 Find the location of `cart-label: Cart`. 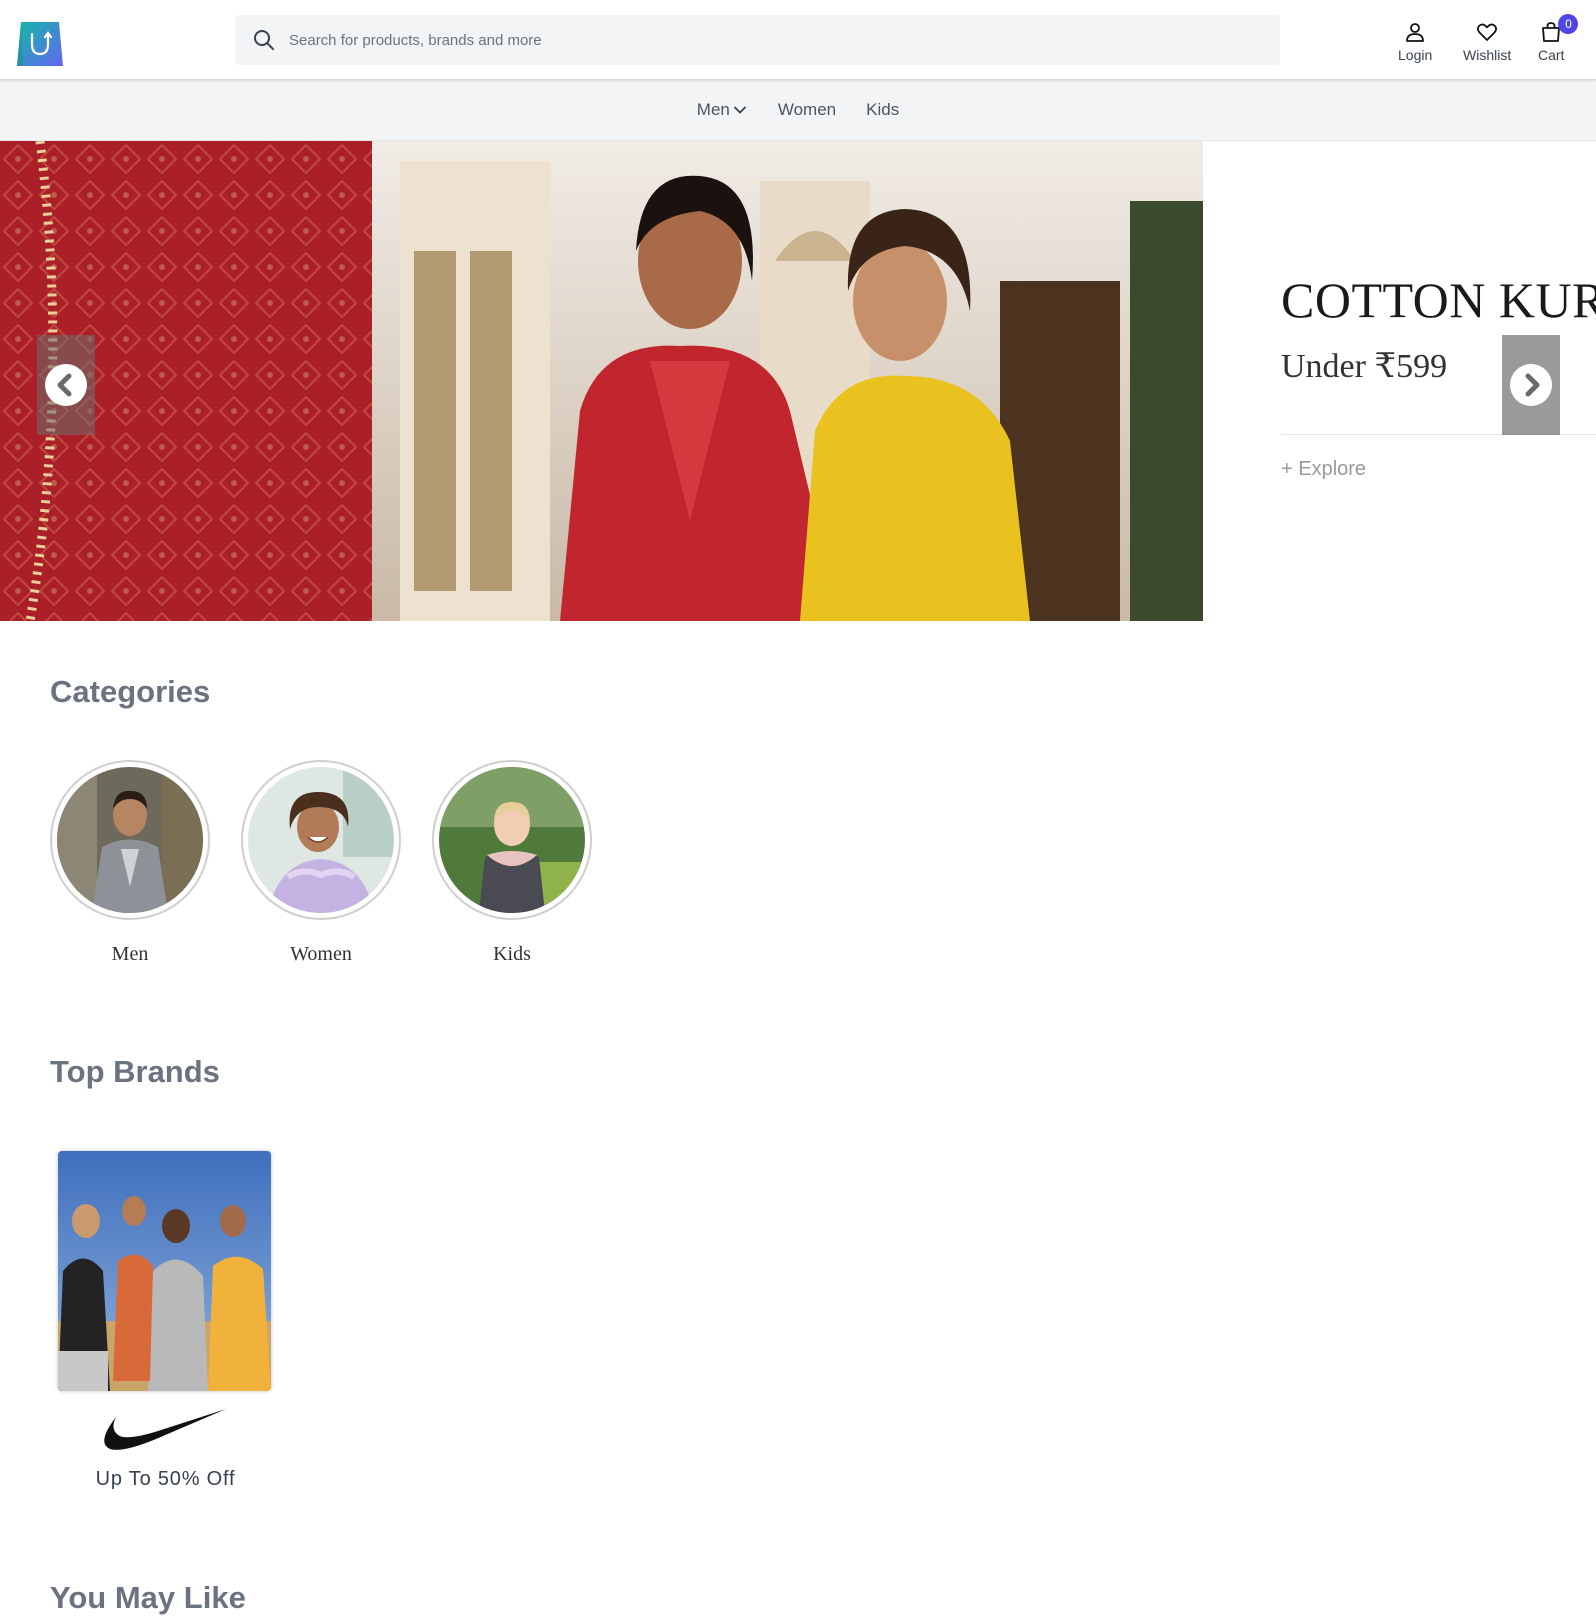

cart-label: Cart is located at coordinates (1551, 55).